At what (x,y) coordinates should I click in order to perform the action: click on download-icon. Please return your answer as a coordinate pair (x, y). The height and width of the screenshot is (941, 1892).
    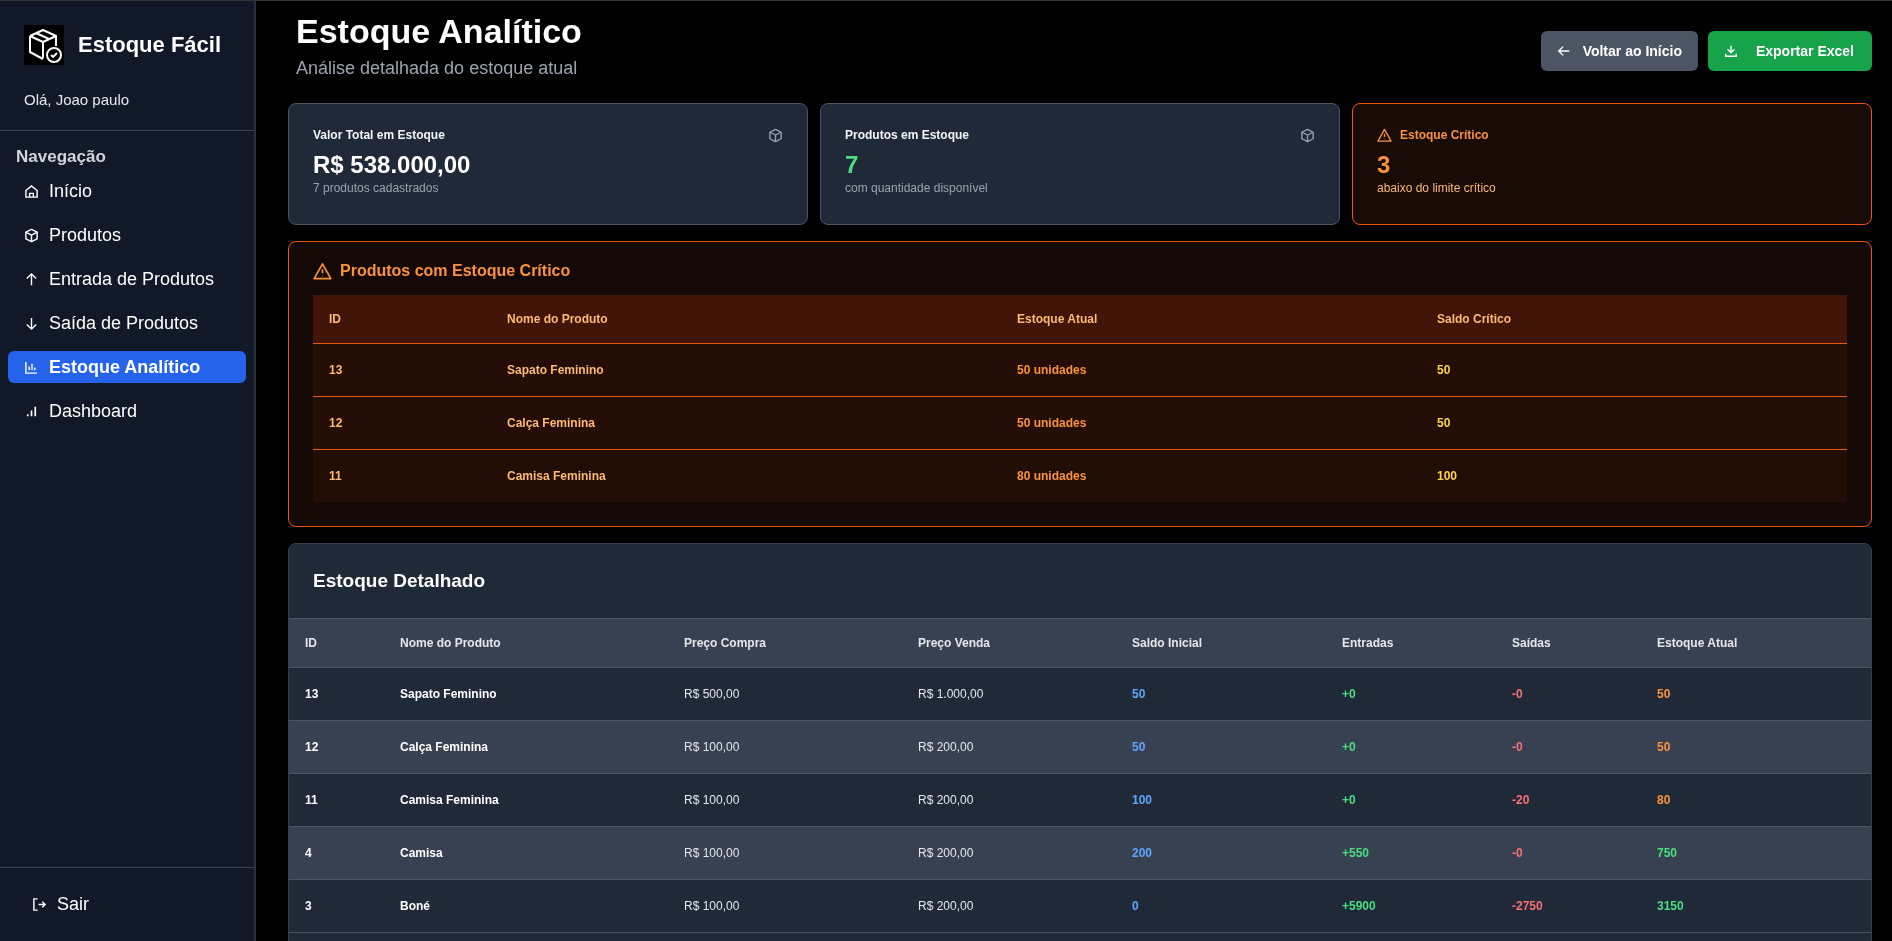
    Looking at the image, I should click on (1730, 51).